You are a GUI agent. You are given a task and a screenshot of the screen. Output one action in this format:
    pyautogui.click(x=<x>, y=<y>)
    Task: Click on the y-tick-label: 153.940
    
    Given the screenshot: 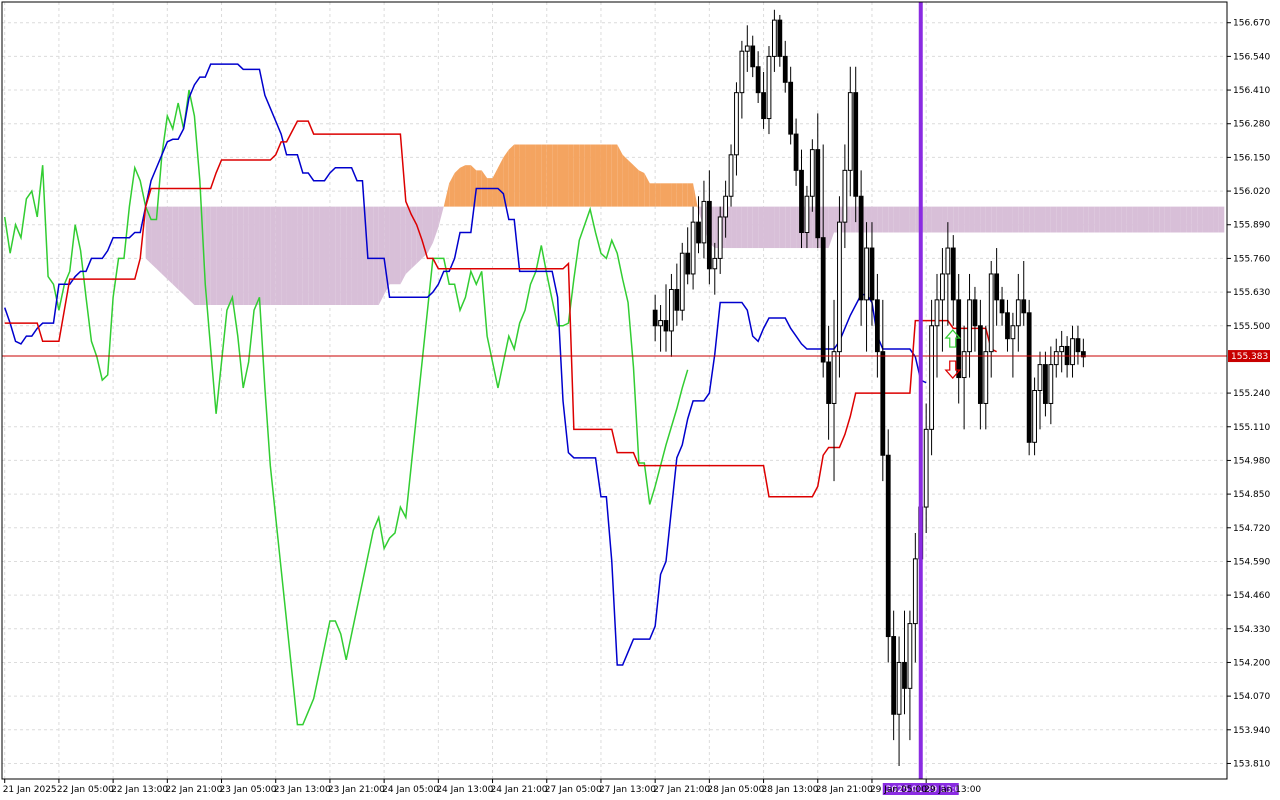 What is the action you would take?
    pyautogui.click(x=1251, y=731)
    